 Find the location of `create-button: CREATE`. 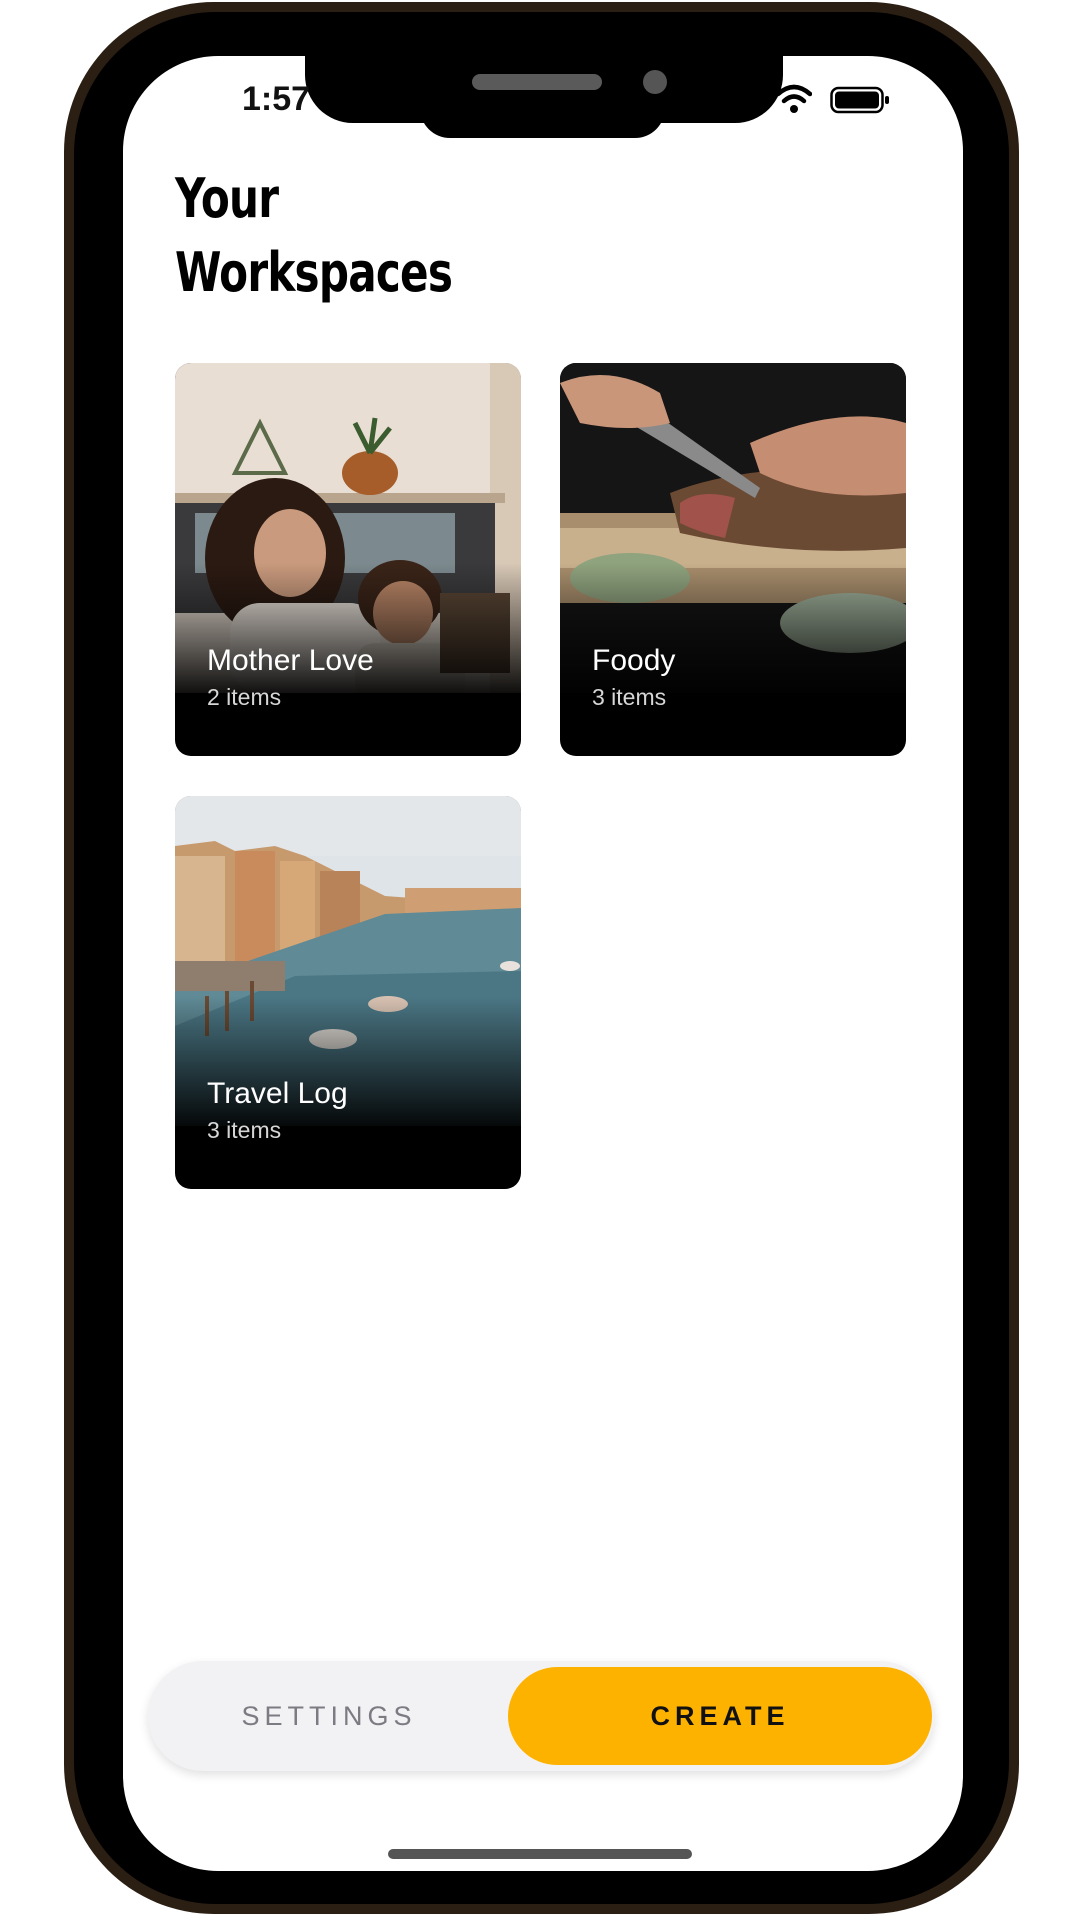

create-button: CREATE is located at coordinates (720, 1716).